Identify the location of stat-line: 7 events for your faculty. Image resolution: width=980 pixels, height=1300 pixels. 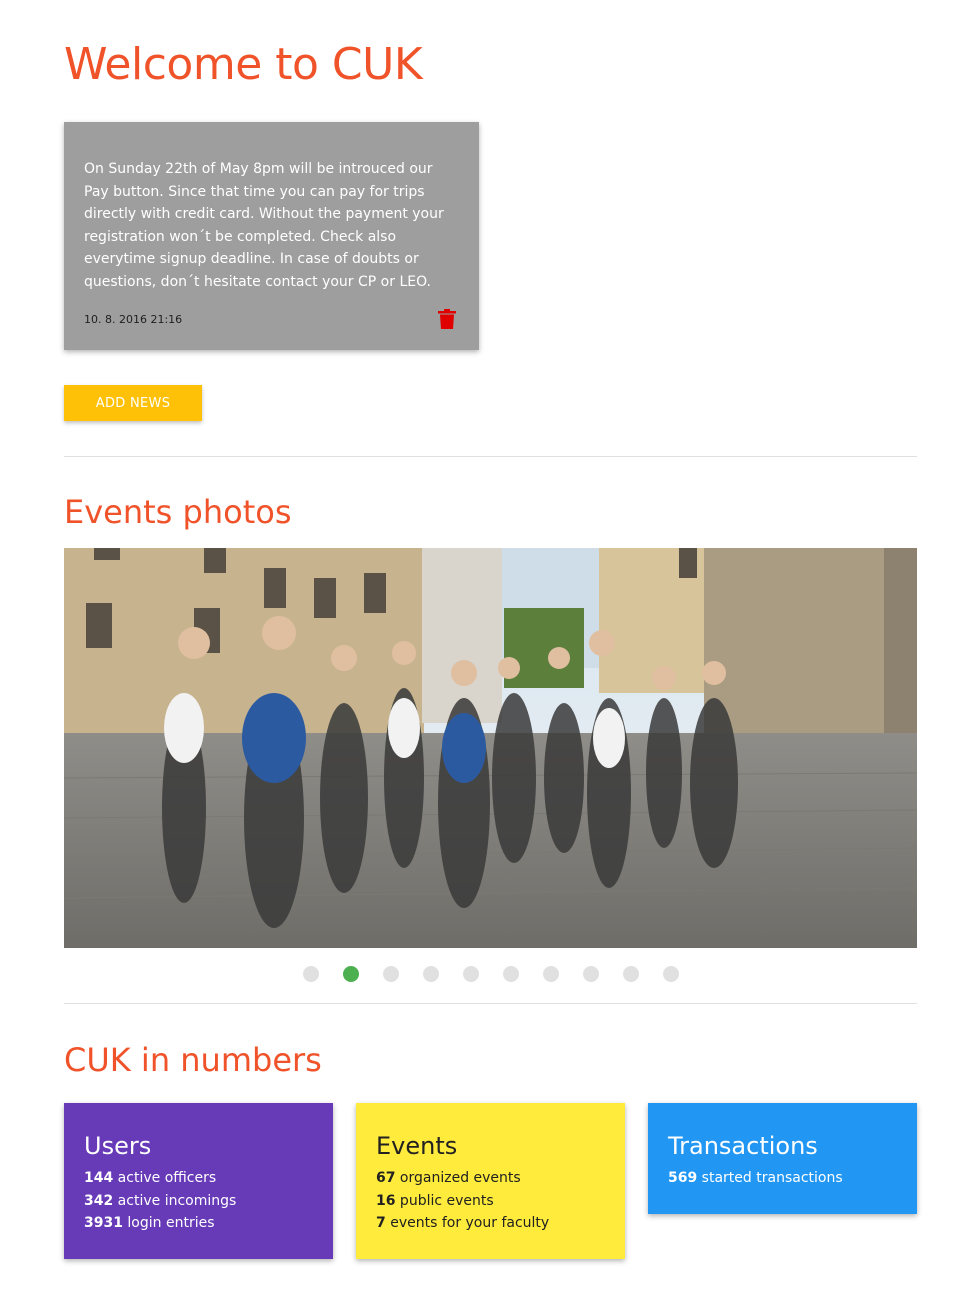
(490, 1223).